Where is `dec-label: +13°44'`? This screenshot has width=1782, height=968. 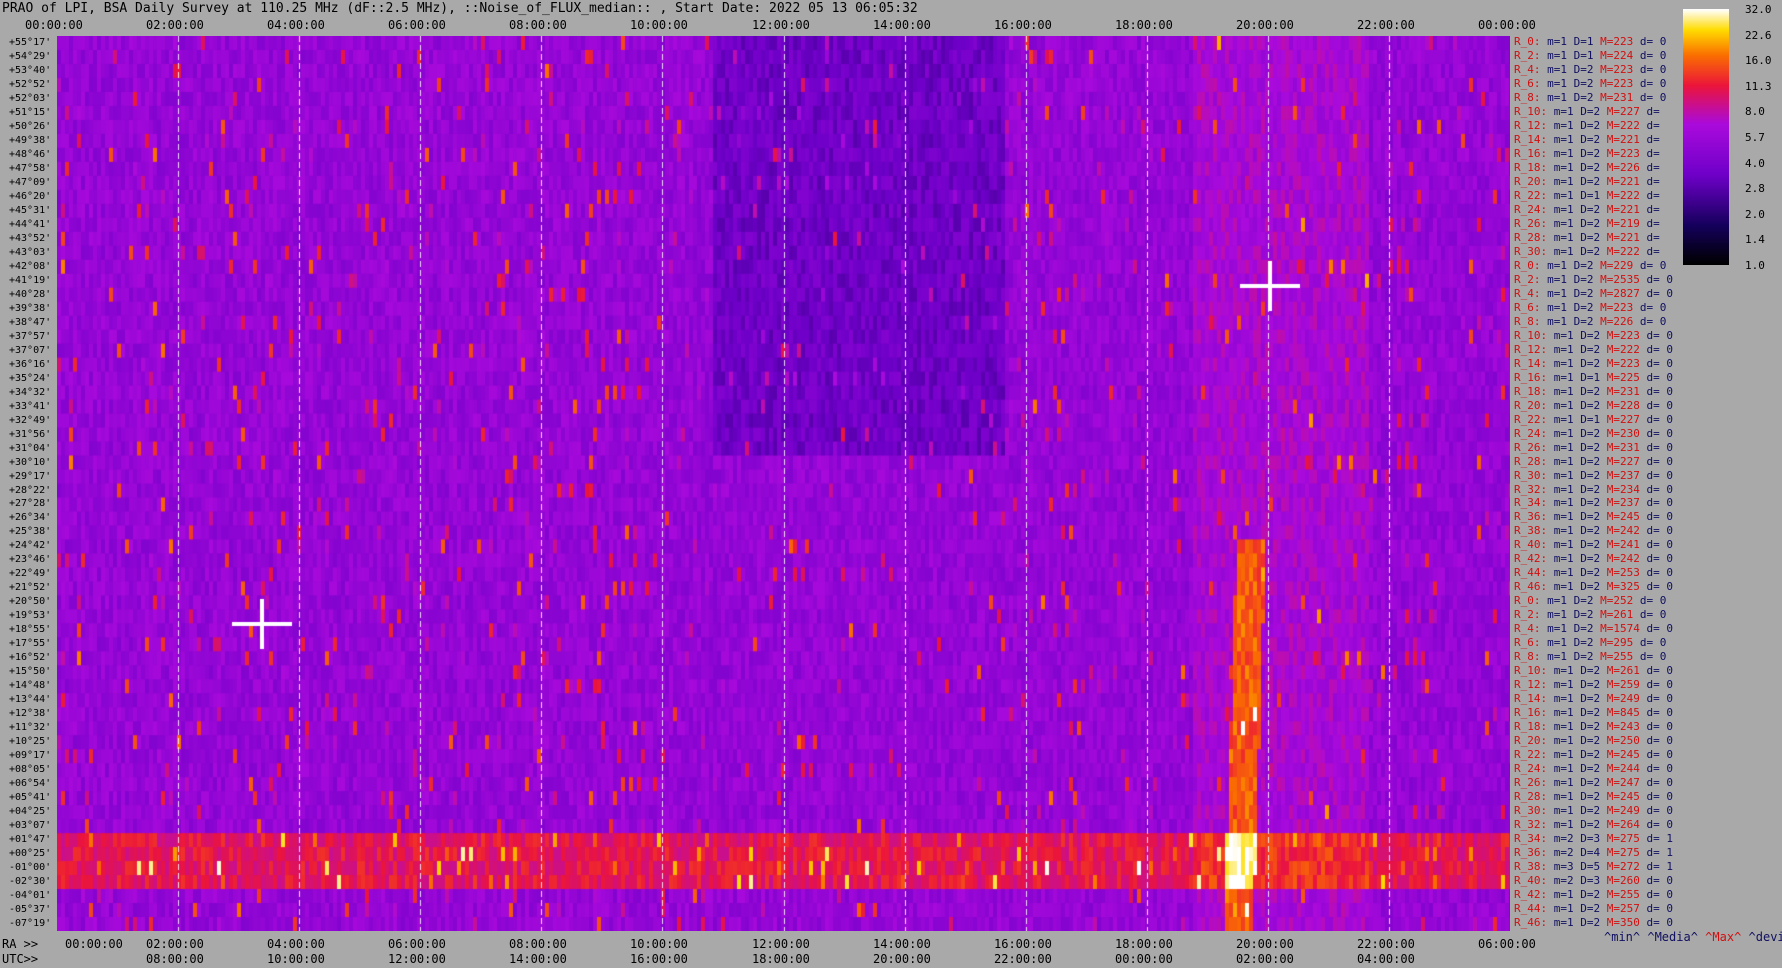
dec-label: +13°44' is located at coordinates (30, 700).